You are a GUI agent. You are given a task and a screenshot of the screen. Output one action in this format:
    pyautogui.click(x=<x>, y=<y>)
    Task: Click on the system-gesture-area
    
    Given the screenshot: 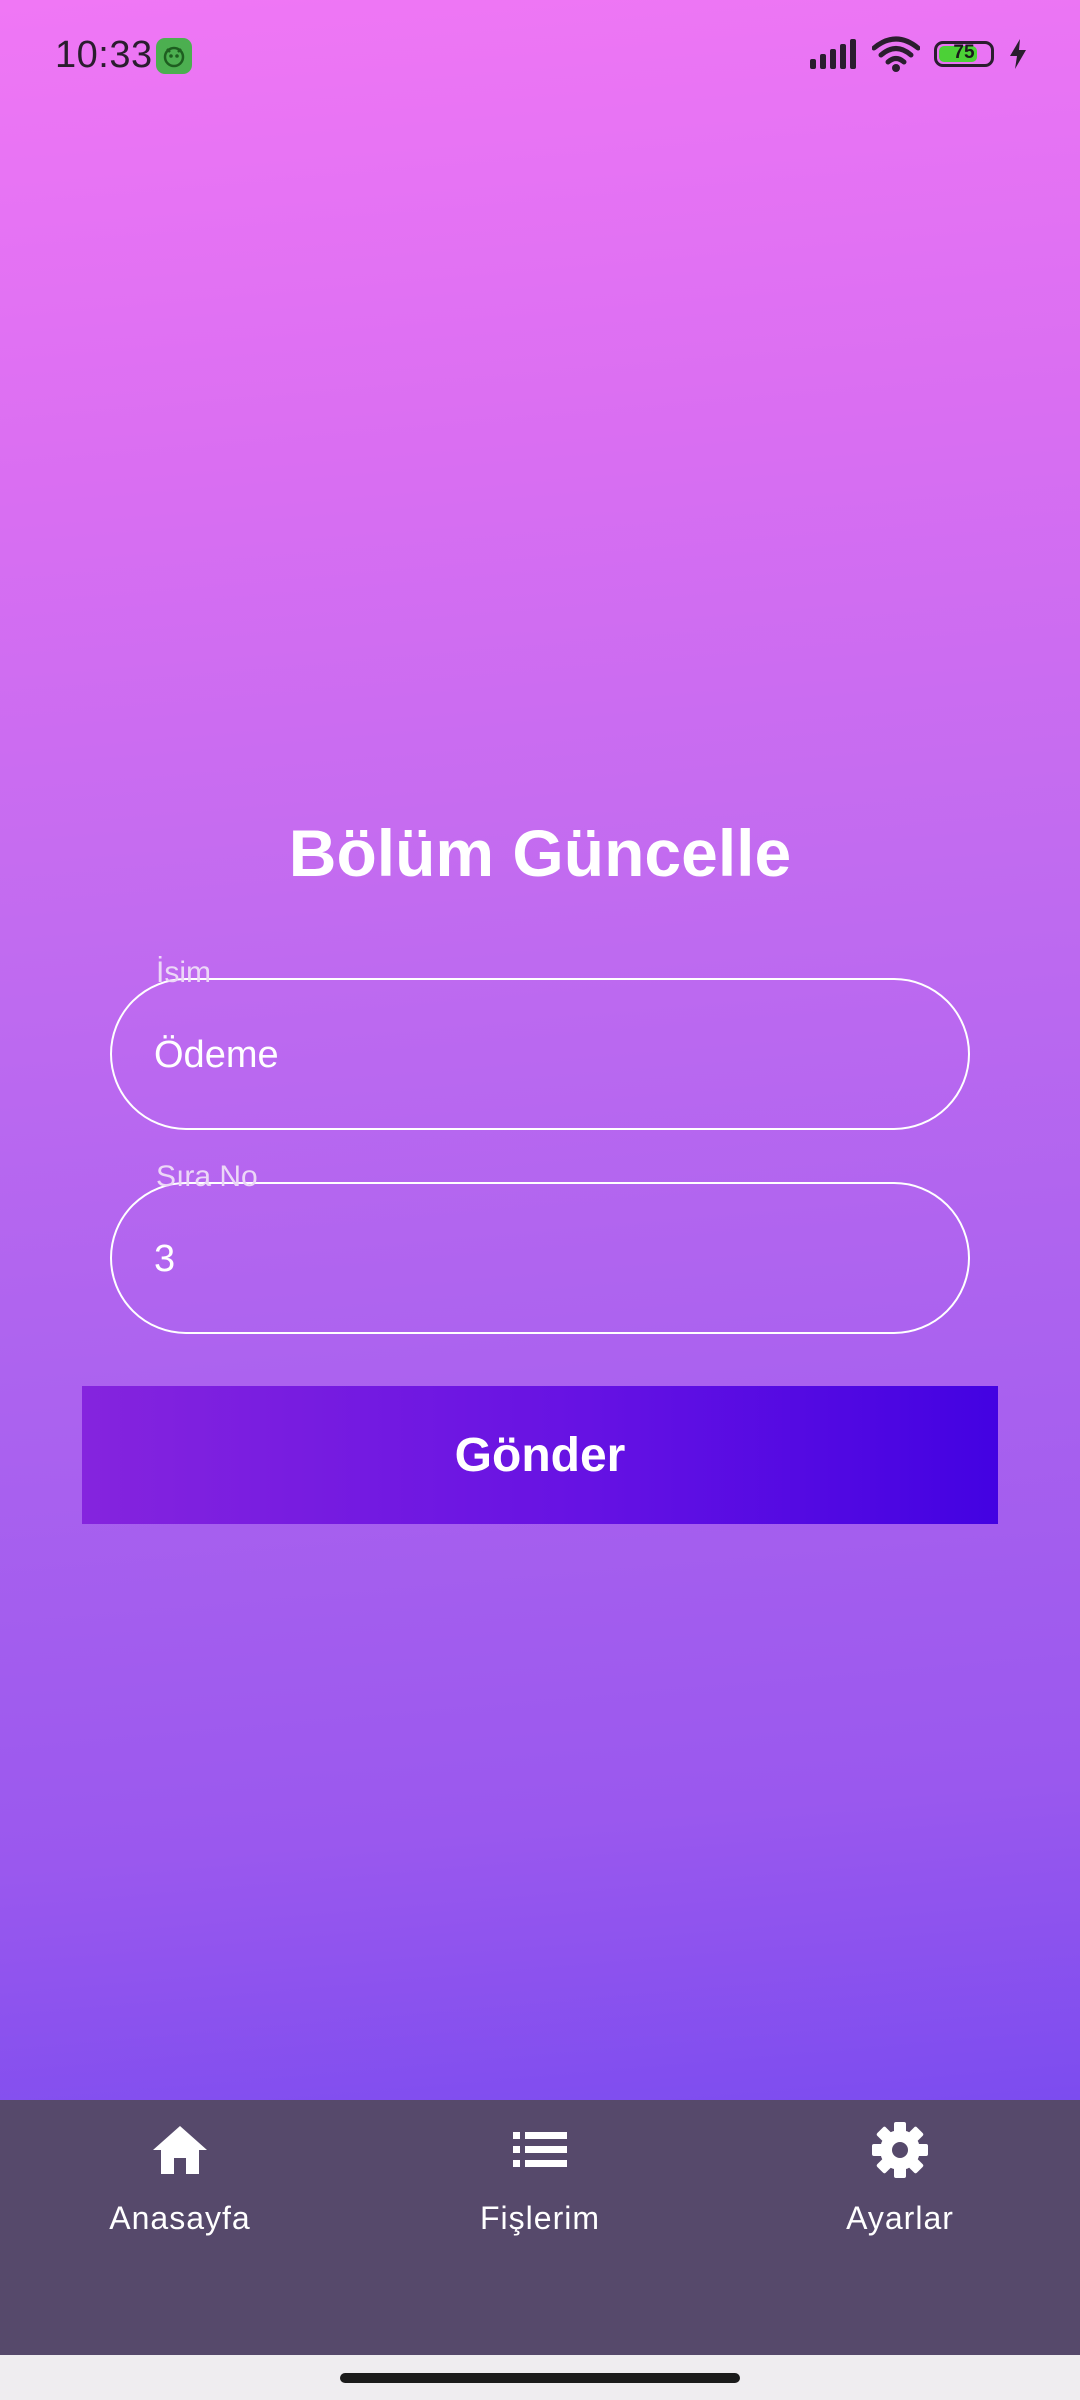 What is the action you would take?
    pyautogui.click(x=540, y=2377)
    